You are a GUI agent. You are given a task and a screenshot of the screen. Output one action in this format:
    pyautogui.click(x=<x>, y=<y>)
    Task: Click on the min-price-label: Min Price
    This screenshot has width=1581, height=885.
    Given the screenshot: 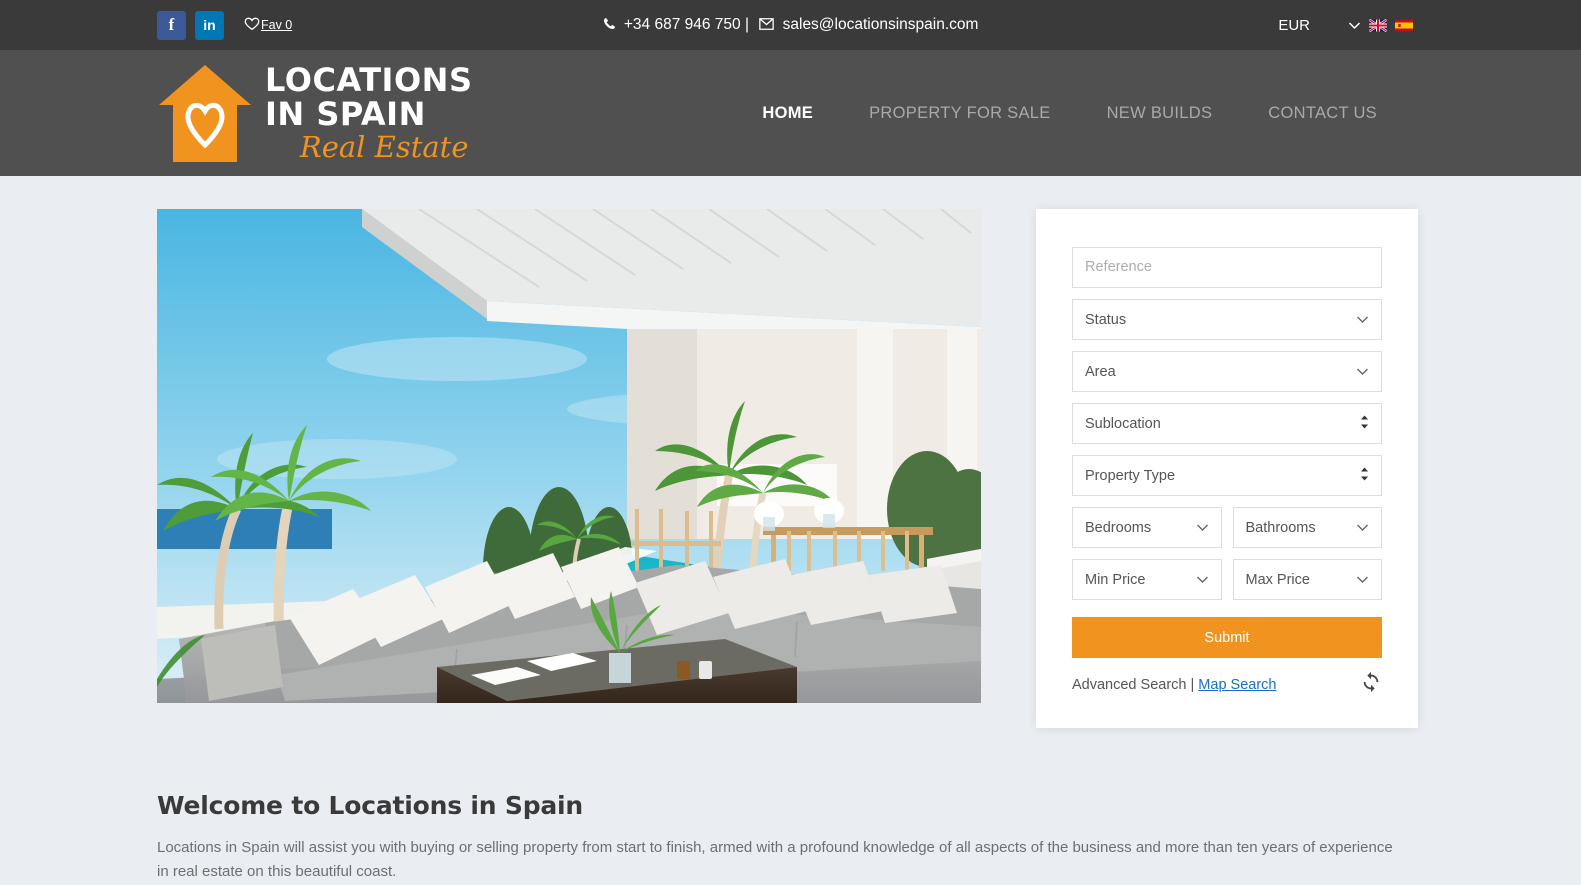 What is the action you would take?
    pyautogui.click(x=1115, y=579)
    